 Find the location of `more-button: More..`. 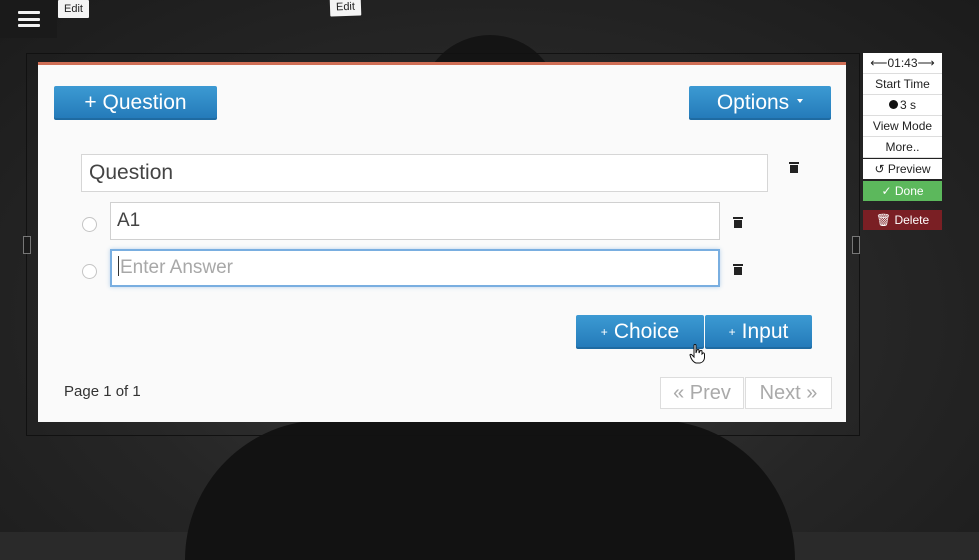

more-button: More.. is located at coordinates (902, 147).